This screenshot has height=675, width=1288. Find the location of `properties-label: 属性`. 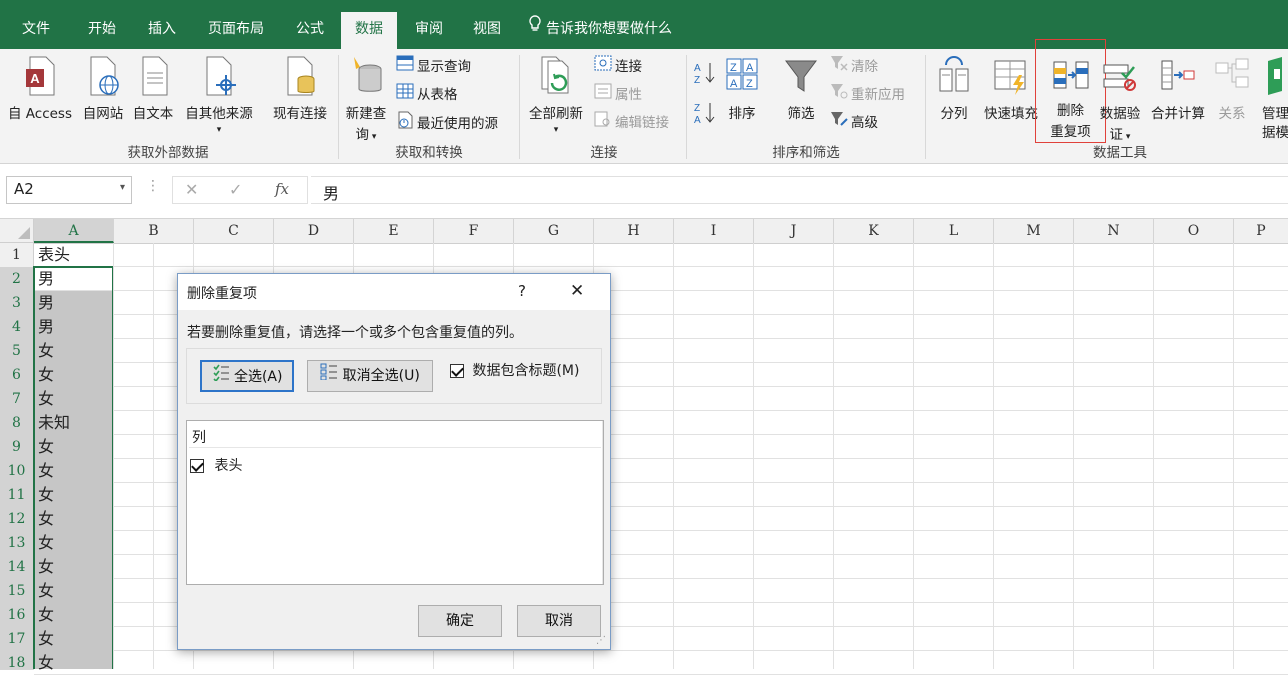

properties-label: 属性 is located at coordinates (628, 95).